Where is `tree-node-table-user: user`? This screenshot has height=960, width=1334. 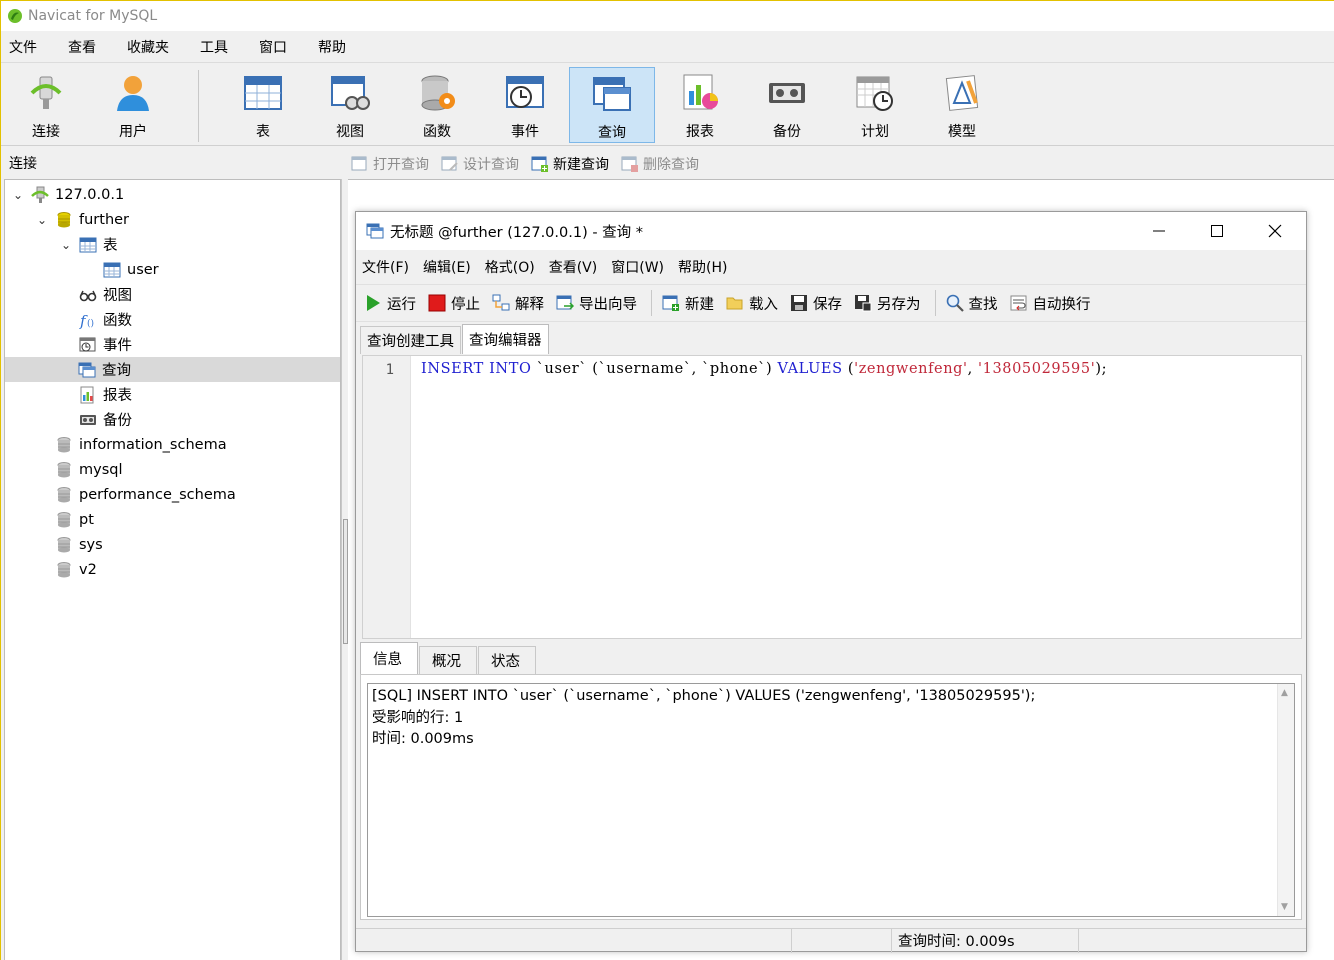 tree-node-table-user: user is located at coordinates (131, 269).